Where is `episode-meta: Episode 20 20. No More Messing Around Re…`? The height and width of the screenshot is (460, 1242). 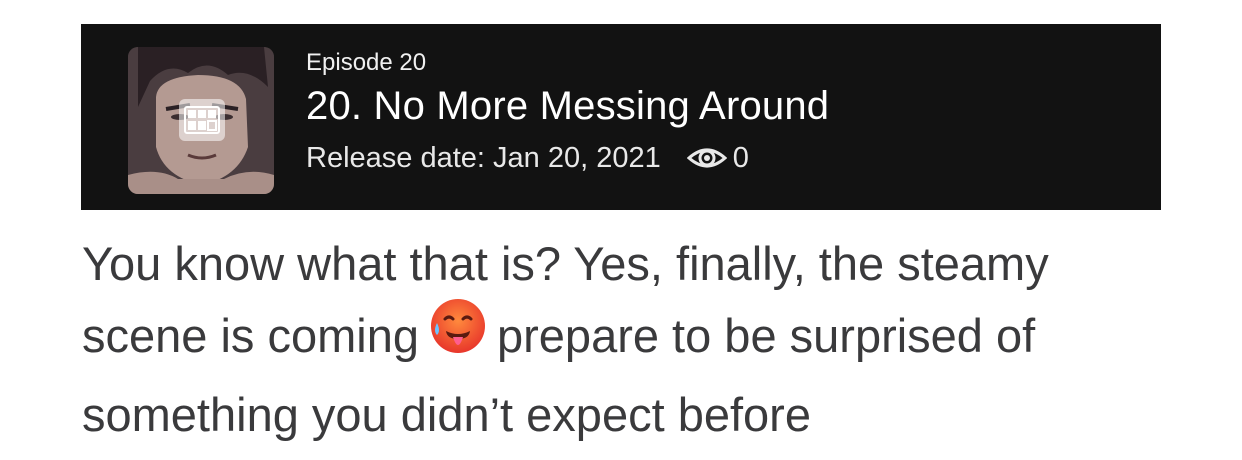
episode-meta: Episode 20 20. No More Messing Around Re… is located at coordinates (567, 112).